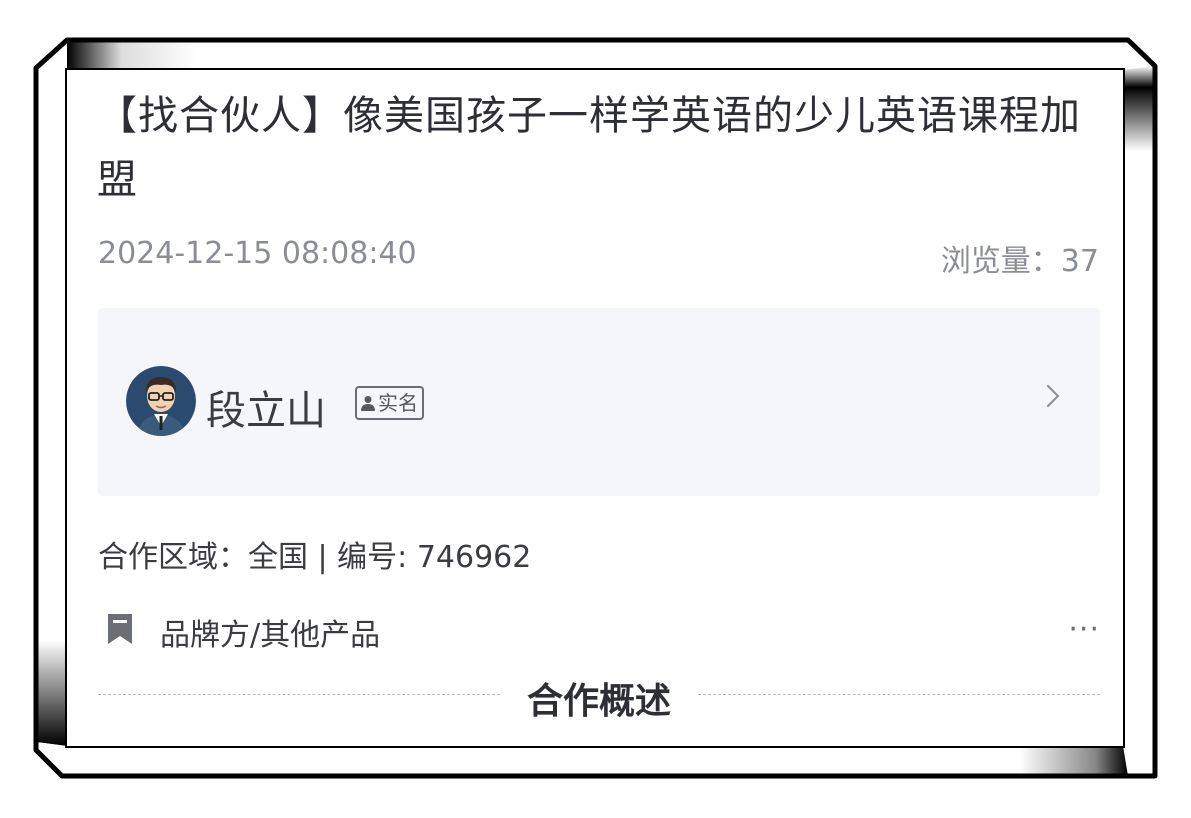 The width and height of the screenshot is (1191, 818). Describe the element at coordinates (1019, 261) in the screenshot. I see `view-count: 浏览量：37` at that location.